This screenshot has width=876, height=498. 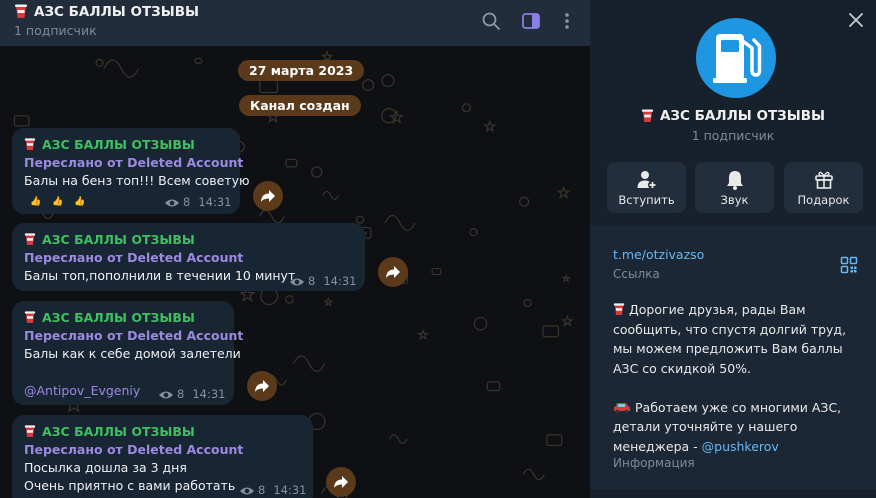 What do you see at coordinates (658, 254) in the screenshot?
I see `channel-link: t.me/otzivazso` at bounding box center [658, 254].